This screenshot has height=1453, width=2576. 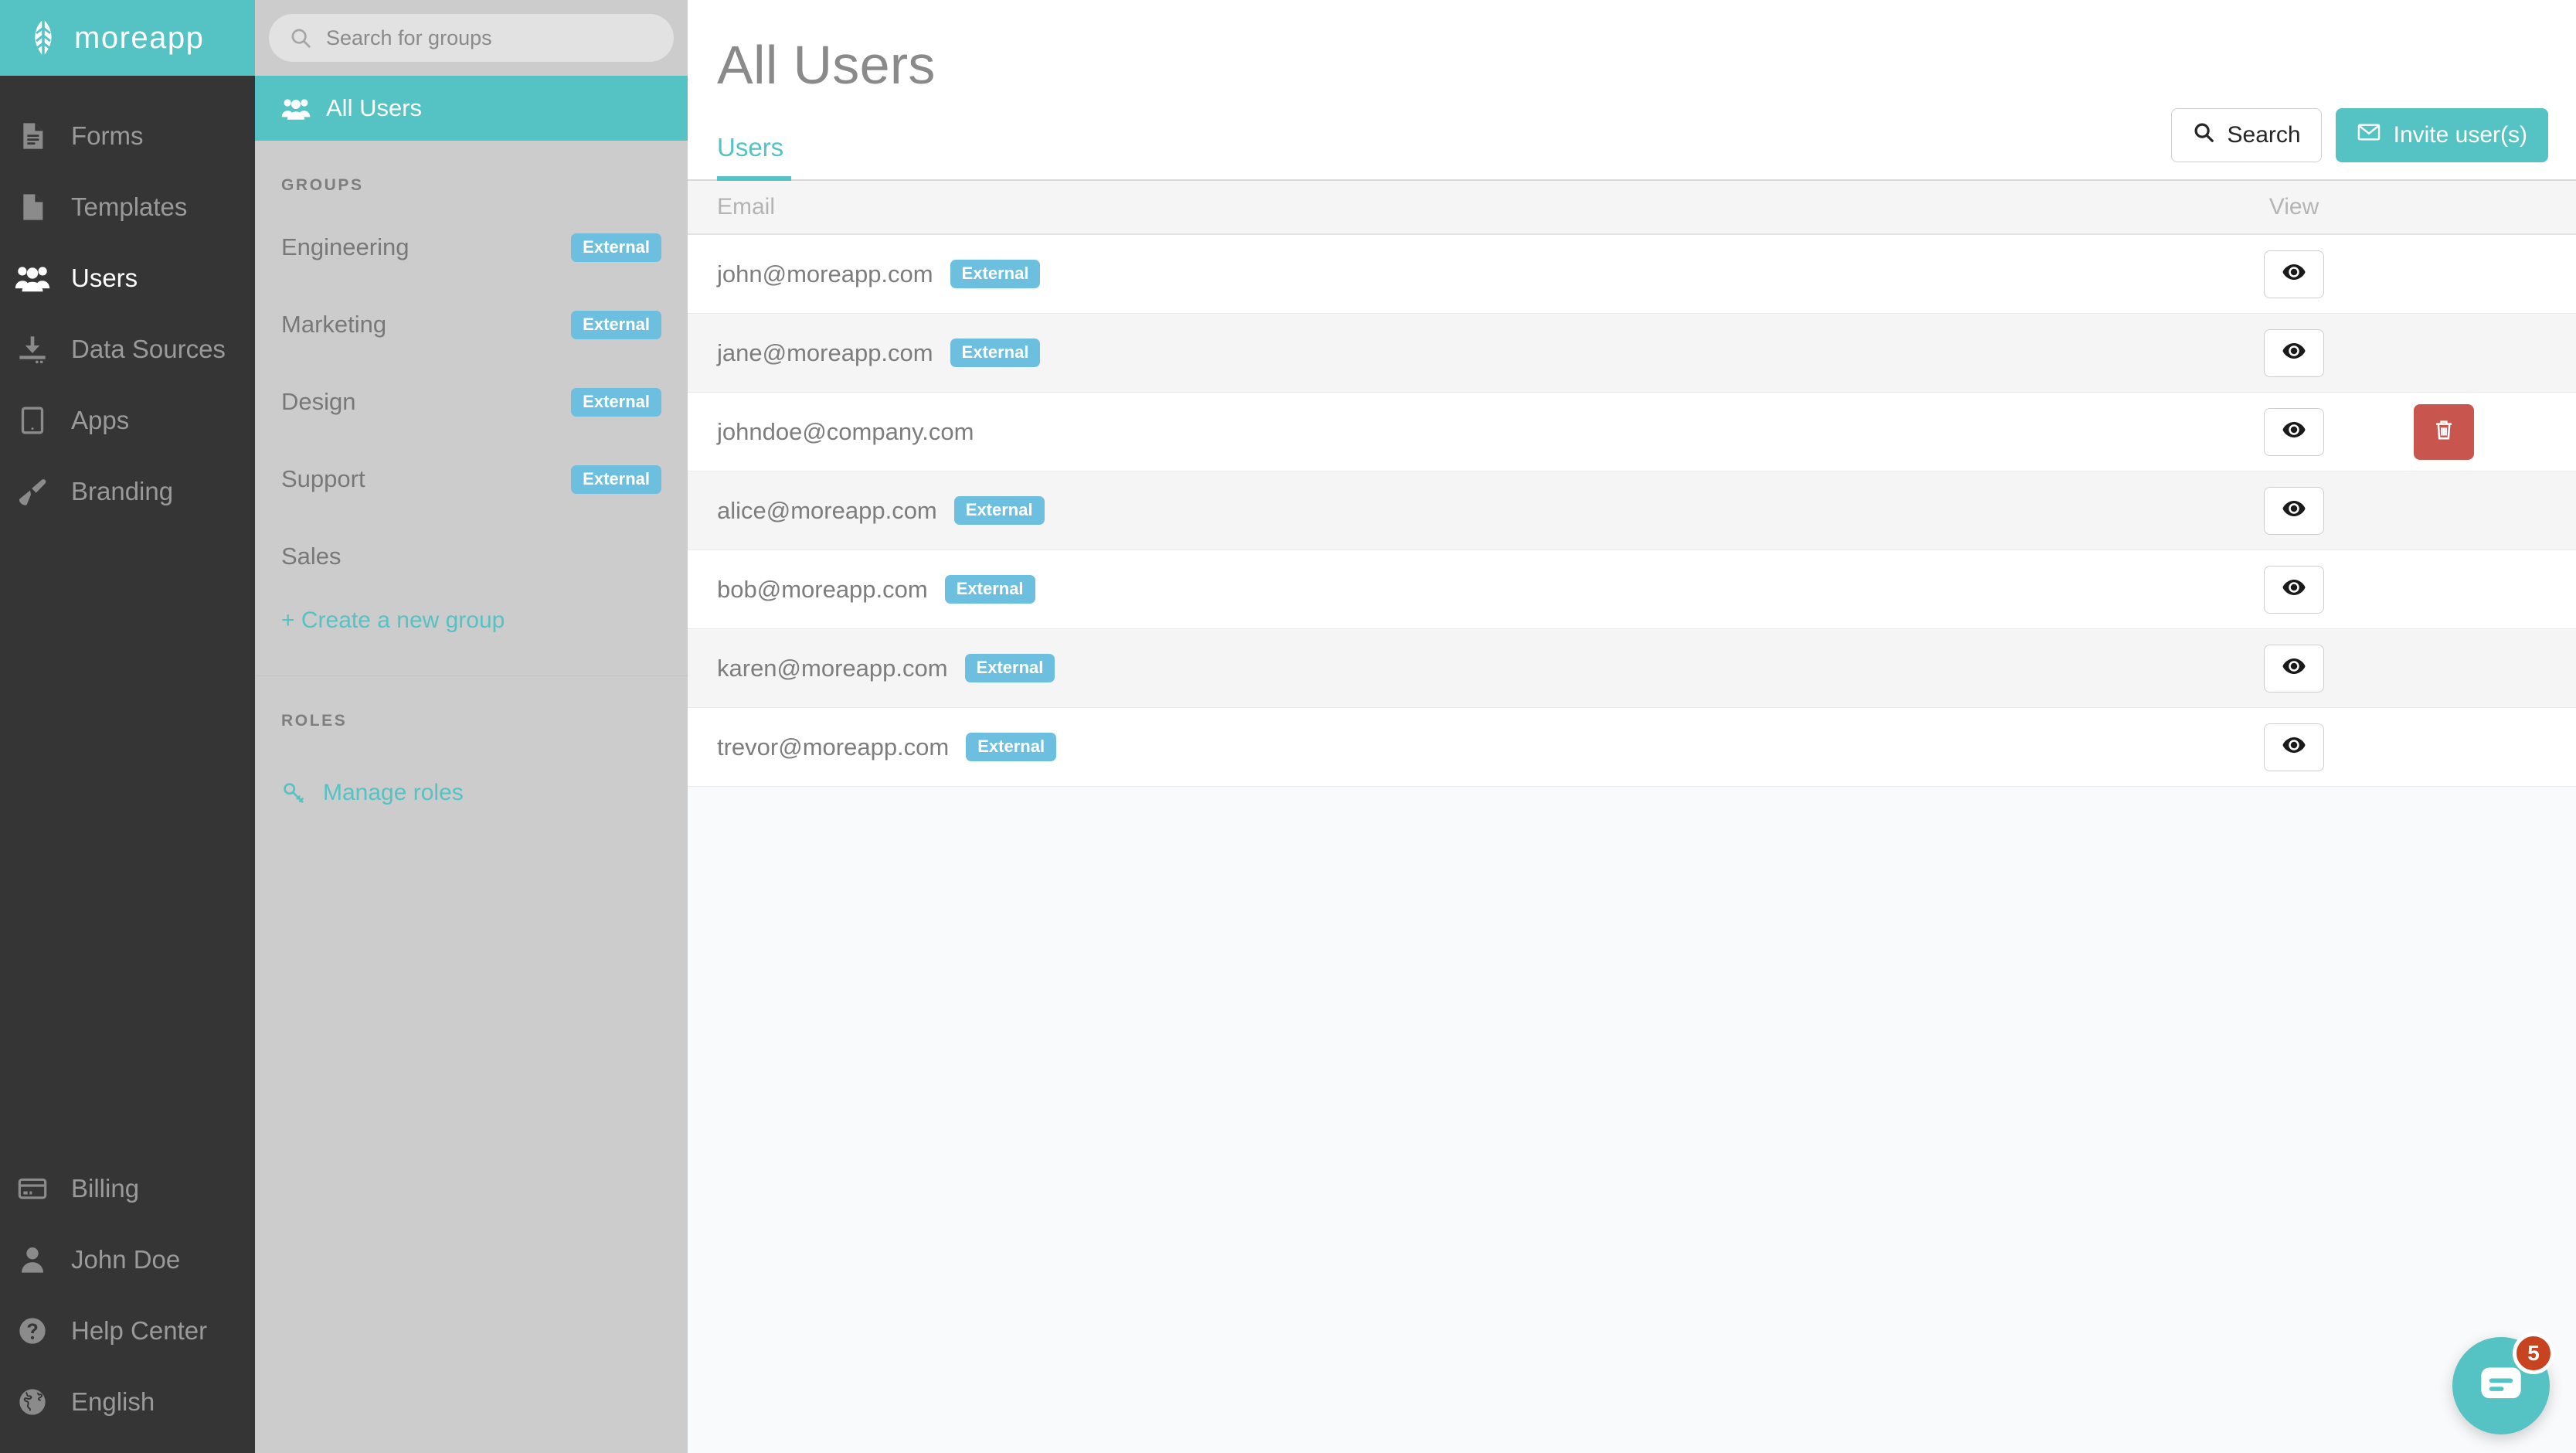 What do you see at coordinates (334, 324) in the screenshot?
I see `group-name: Marketing` at bounding box center [334, 324].